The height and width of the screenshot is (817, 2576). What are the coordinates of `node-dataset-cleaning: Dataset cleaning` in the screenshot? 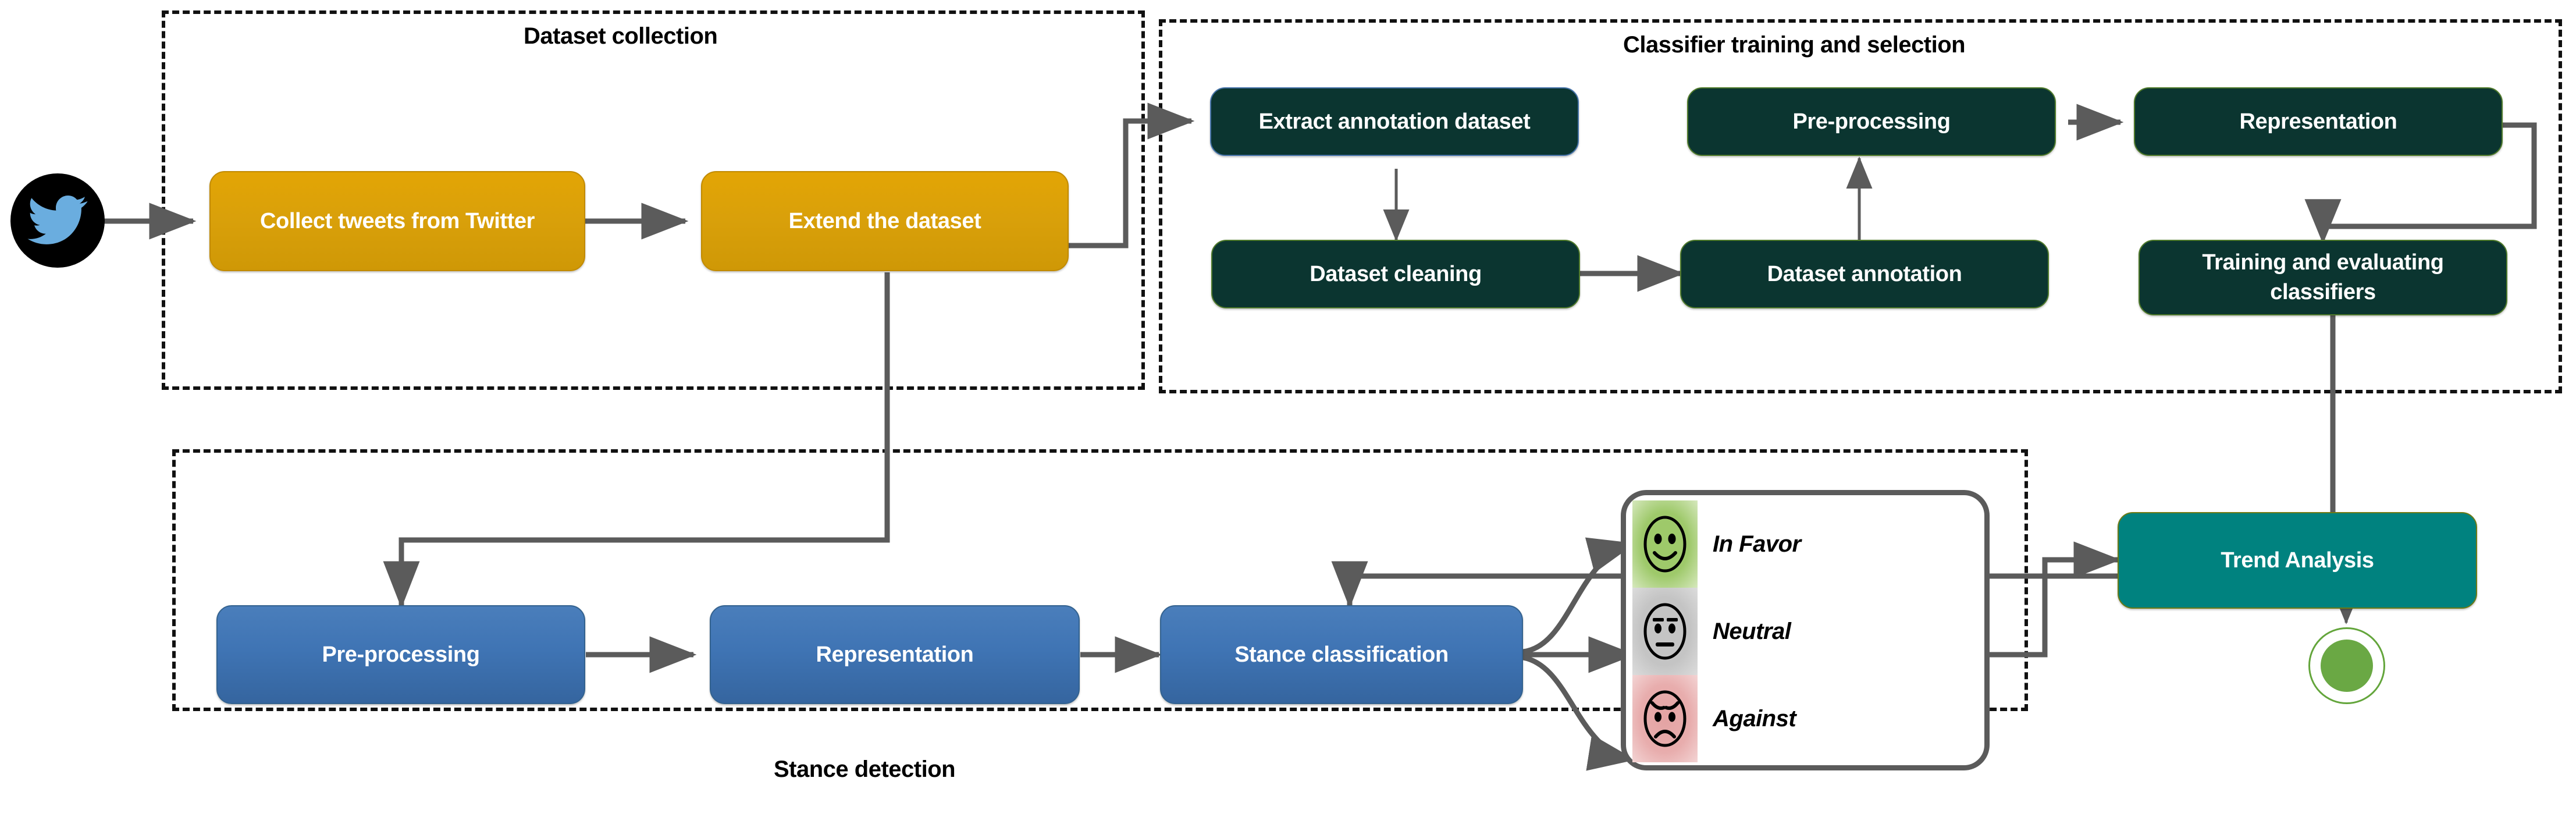 It's located at (1396, 274).